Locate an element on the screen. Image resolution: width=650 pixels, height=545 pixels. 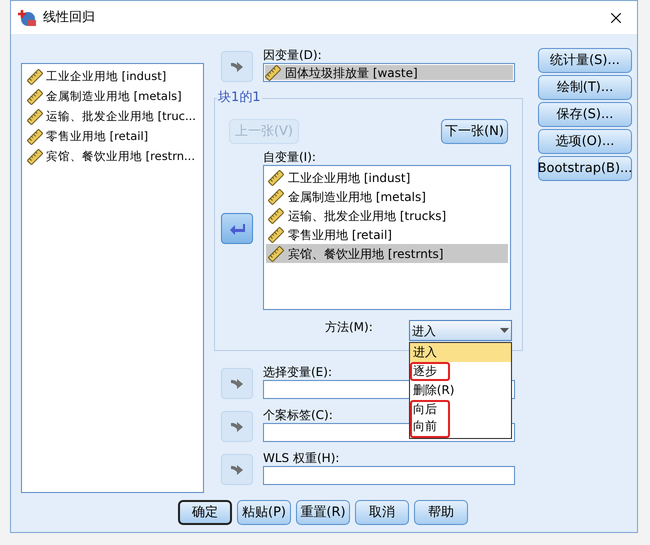
field-label: 选择变量(E): is located at coordinates (297, 372).